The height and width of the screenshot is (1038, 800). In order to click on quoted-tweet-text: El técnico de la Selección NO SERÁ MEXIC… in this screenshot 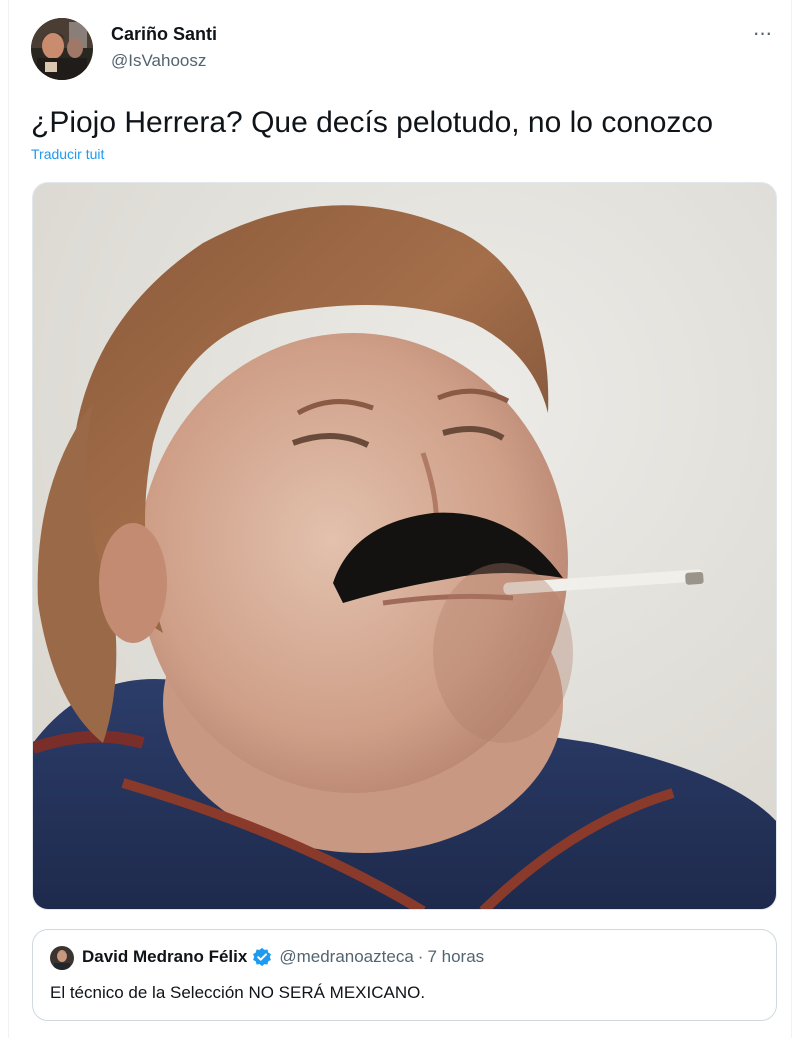, I will do `click(238, 992)`.